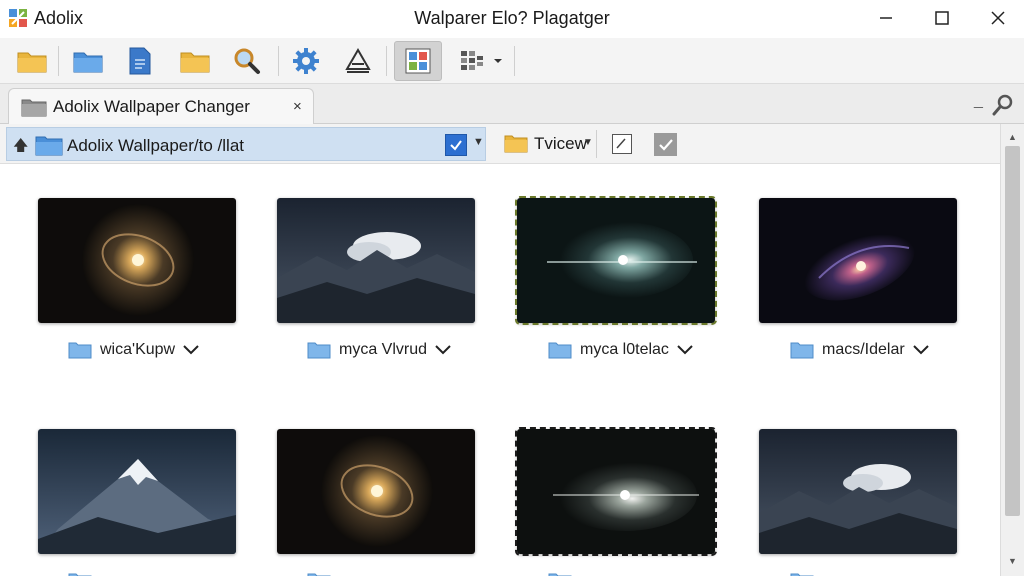 This screenshot has width=1024, height=576. Describe the element at coordinates (1012, 331) in the screenshot. I see `scroll-thumb` at that location.